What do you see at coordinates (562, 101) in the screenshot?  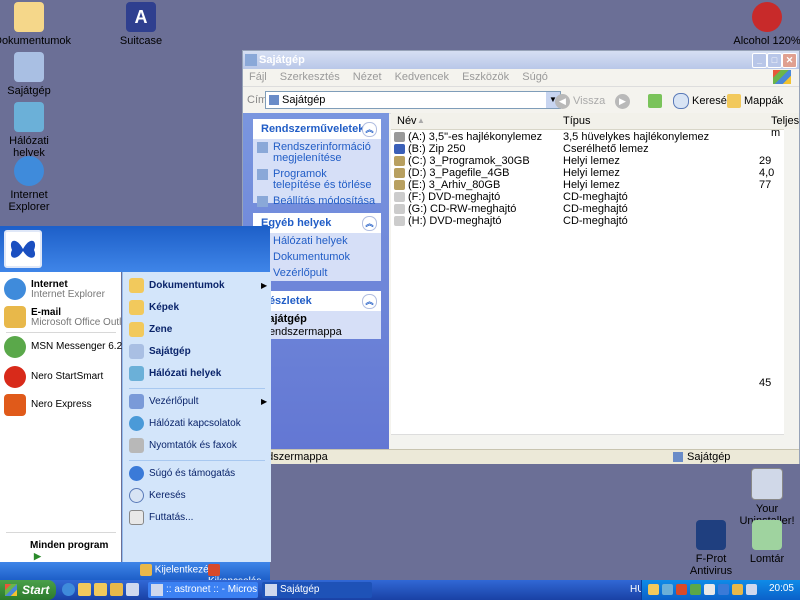 I see `back-arrow-icon: ◀` at bounding box center [562, 101].